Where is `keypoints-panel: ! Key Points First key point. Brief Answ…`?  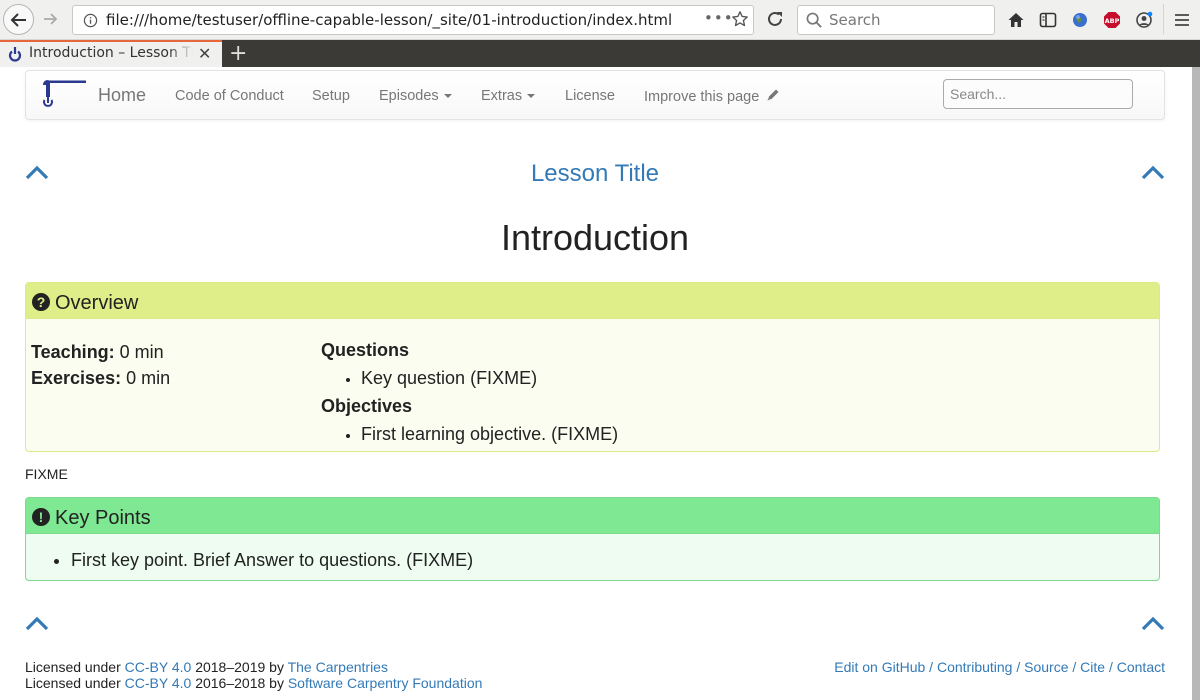 keypoints-panel: ! Key Points First key point. Brief Answ… is located at coordinates (592, 539).